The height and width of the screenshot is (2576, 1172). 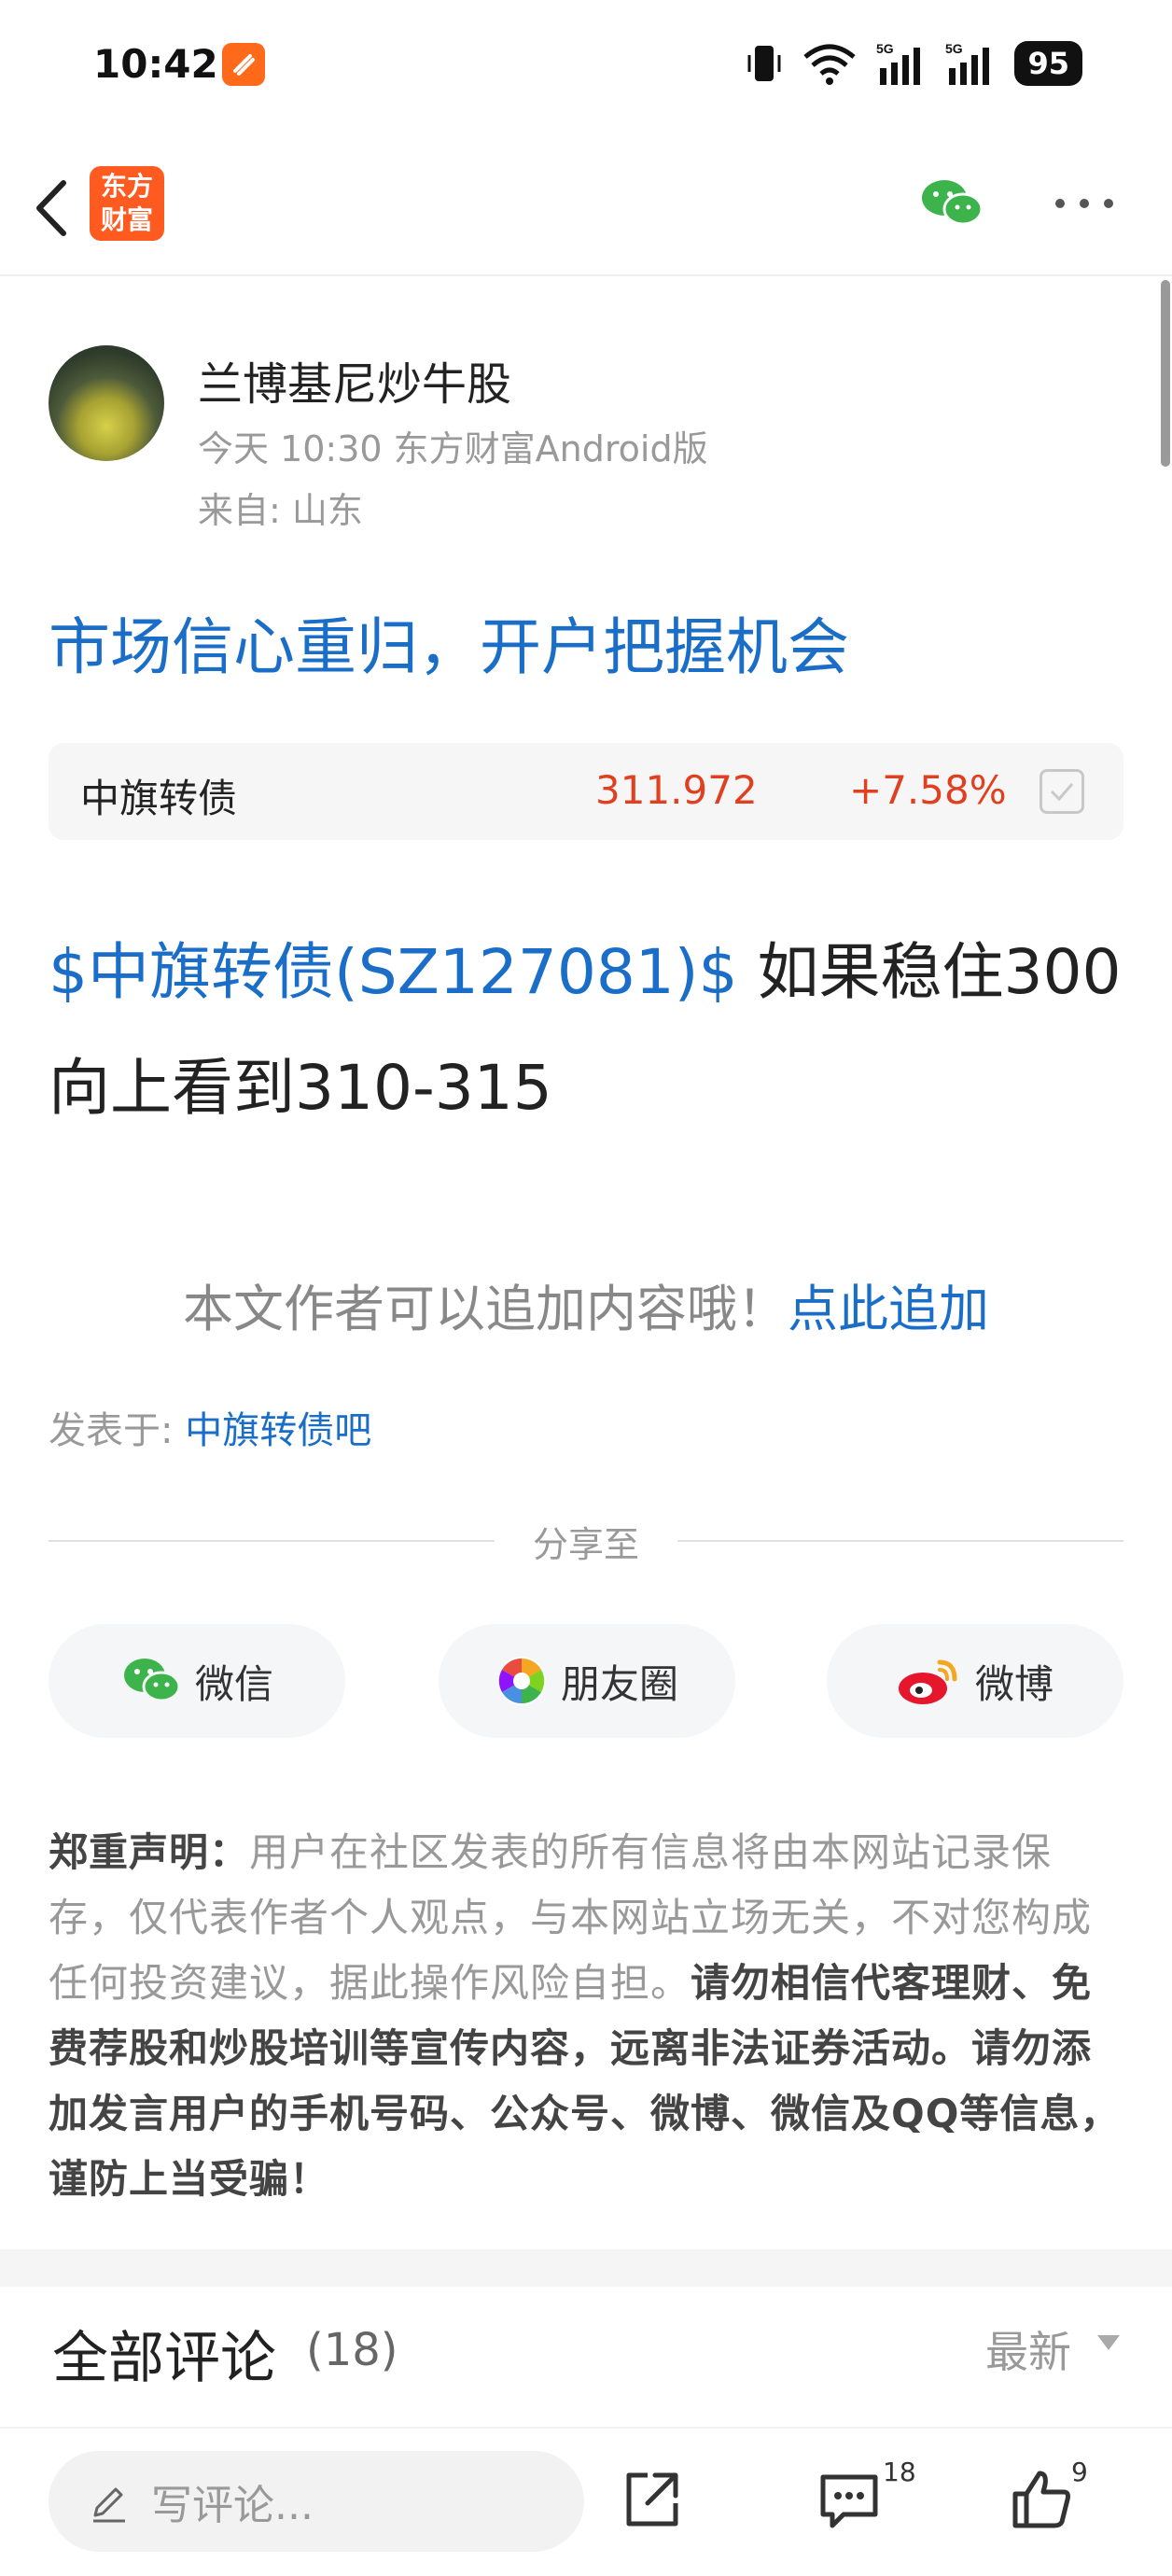 What do you see at coordinates (951, 203) in the screenshot?
I see `wechat-share-icon` at bounding box center [951, 203].